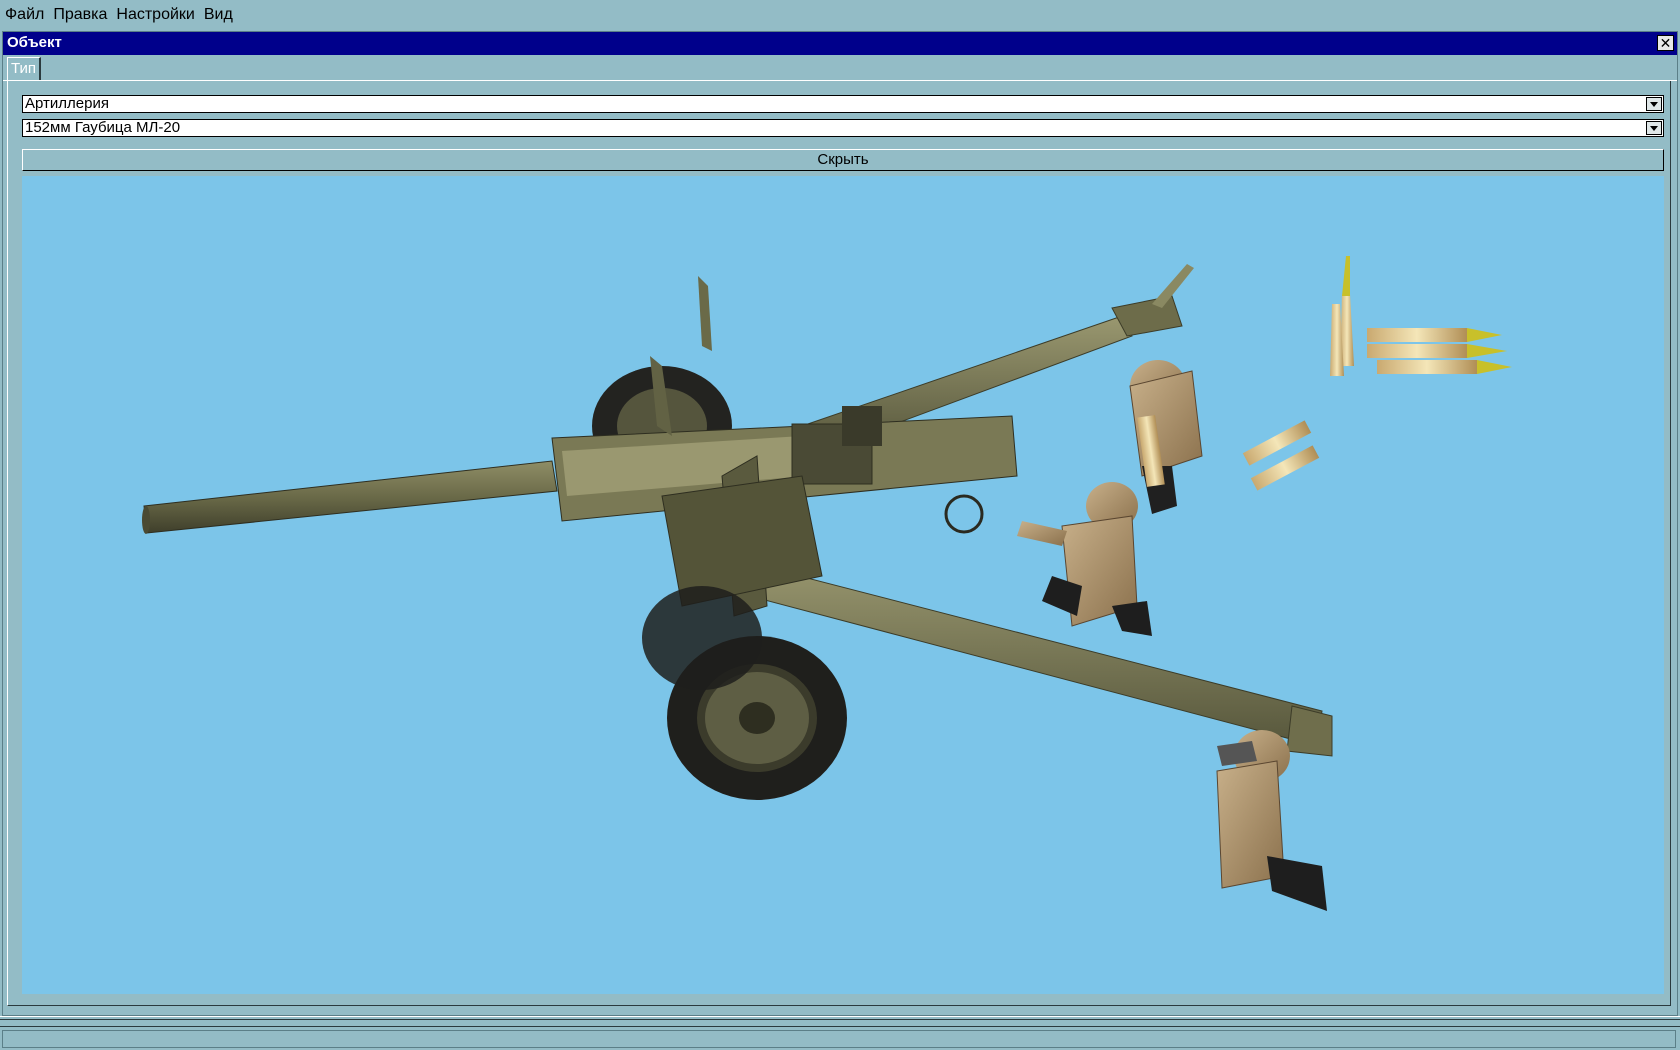 This screenshot has height=1050, width=1680. Describe the element at coordinates (1084, 559) in the screenshot. I see `soldier-kneeling` at that location.